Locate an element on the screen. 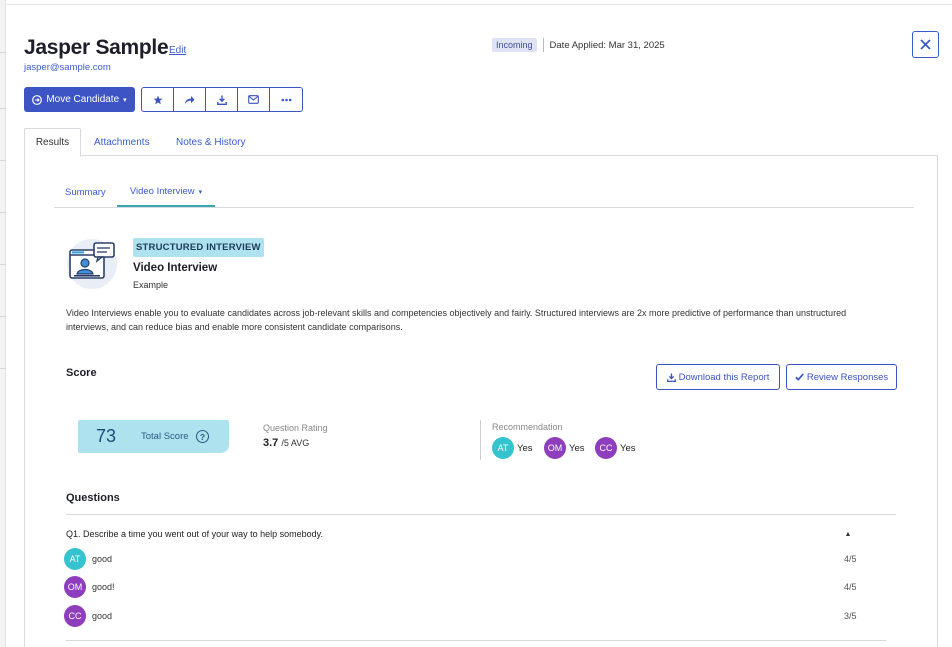  answer-text: good! is located at coordinates (103, 587).